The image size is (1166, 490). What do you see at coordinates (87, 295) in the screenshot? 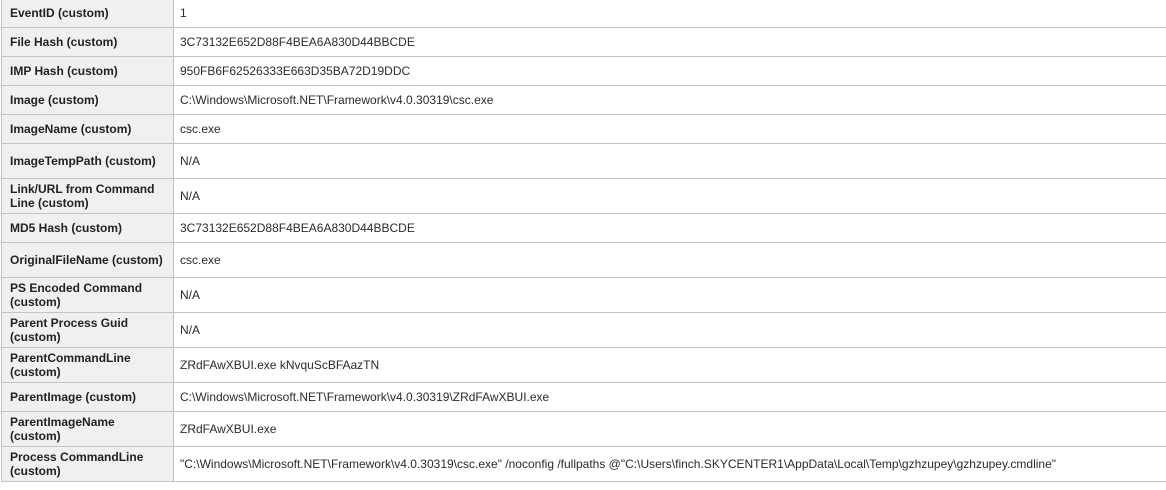
I see `property-name: PS Encoded Command (custom)` at bounding box center [87, 295].